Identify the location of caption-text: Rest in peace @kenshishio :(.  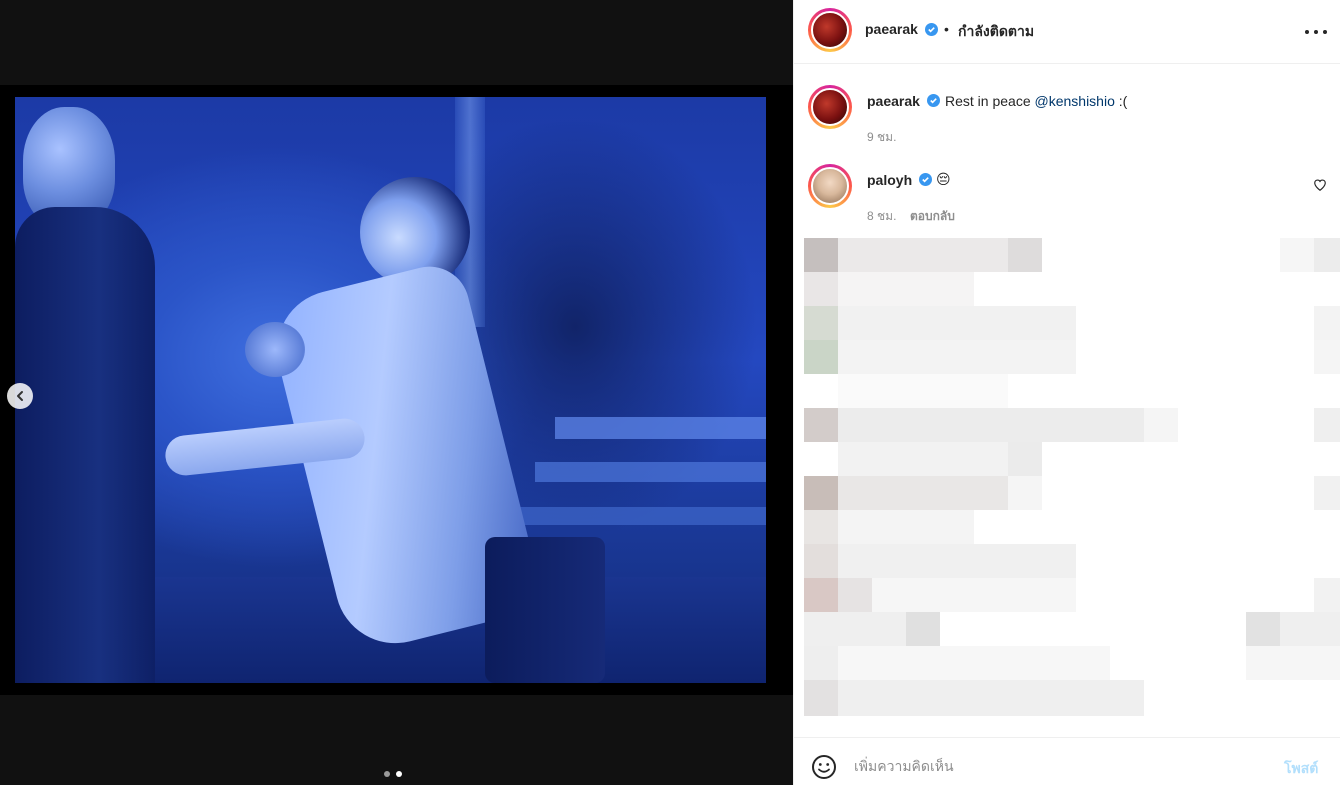
(1036, 101).